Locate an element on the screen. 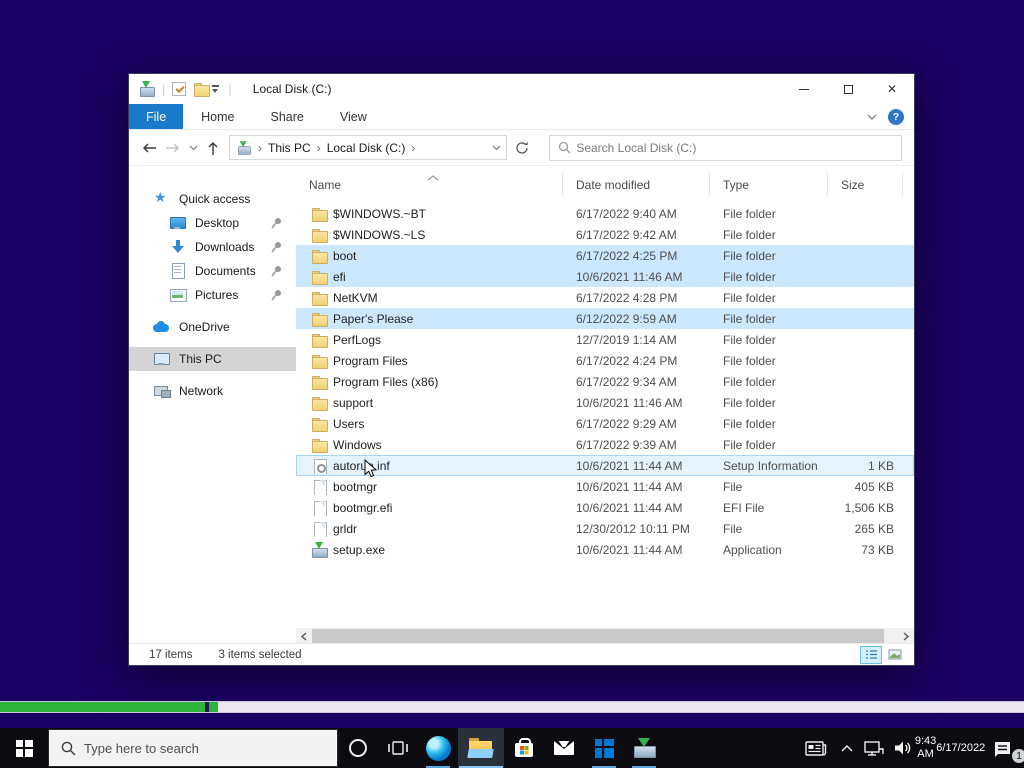 The width and height of the screenshot is (1024, 768). file-date-modified: 6/17/2022 9:34 AM is located at coordinates (626, 381).